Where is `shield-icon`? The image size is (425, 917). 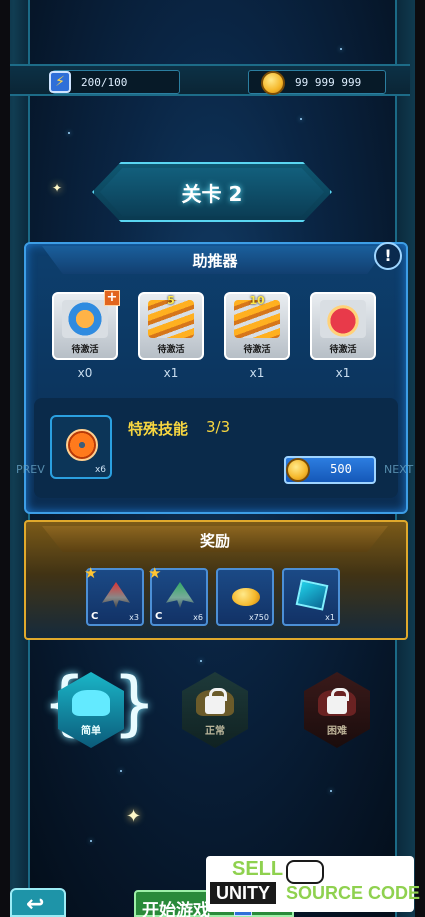 shield-icon is located at coordinates (85, 319).